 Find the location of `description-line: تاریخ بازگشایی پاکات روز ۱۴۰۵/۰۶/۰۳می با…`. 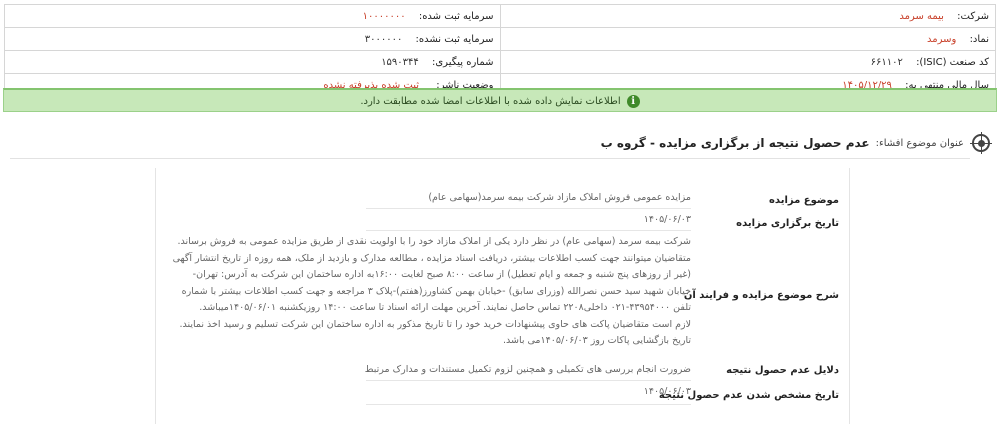

description-line: تاریخ بازگشایی پاکات روز ۱۴۰۵/۰۶/۰۳می با… is located at coordinates (596, 340).